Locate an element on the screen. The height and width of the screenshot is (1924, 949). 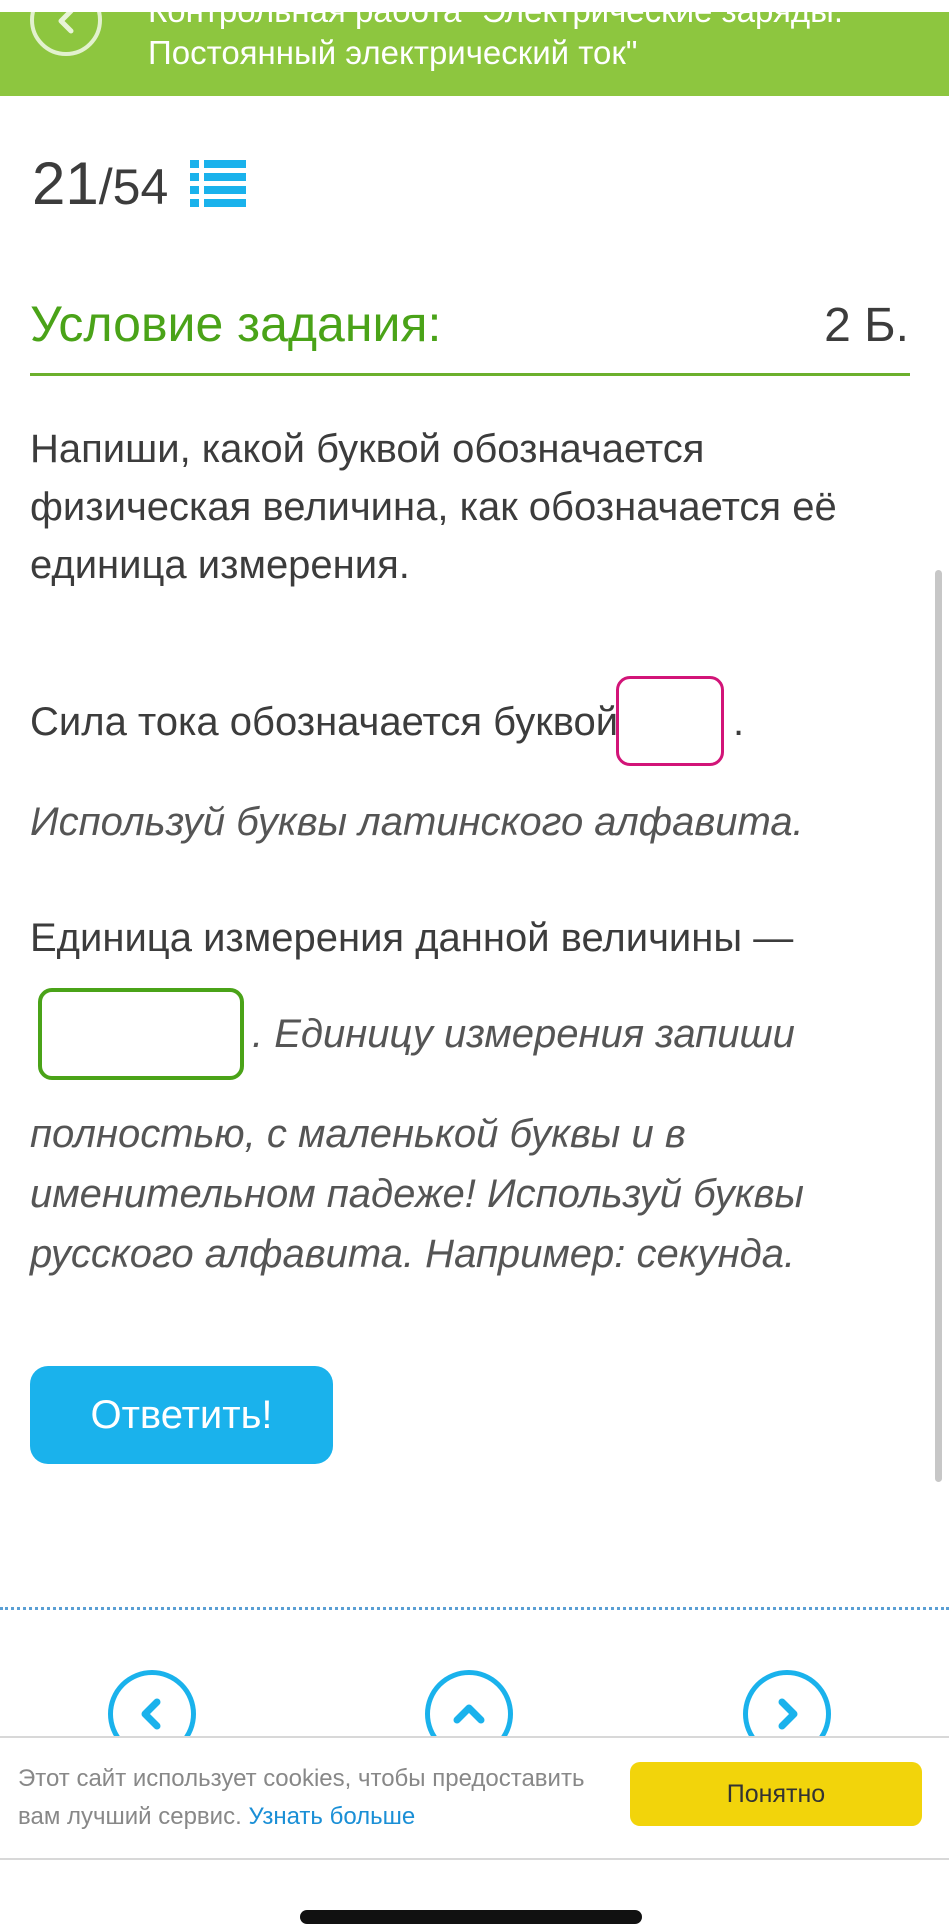
total-questions: /54 is located at coordinates (133, 187).